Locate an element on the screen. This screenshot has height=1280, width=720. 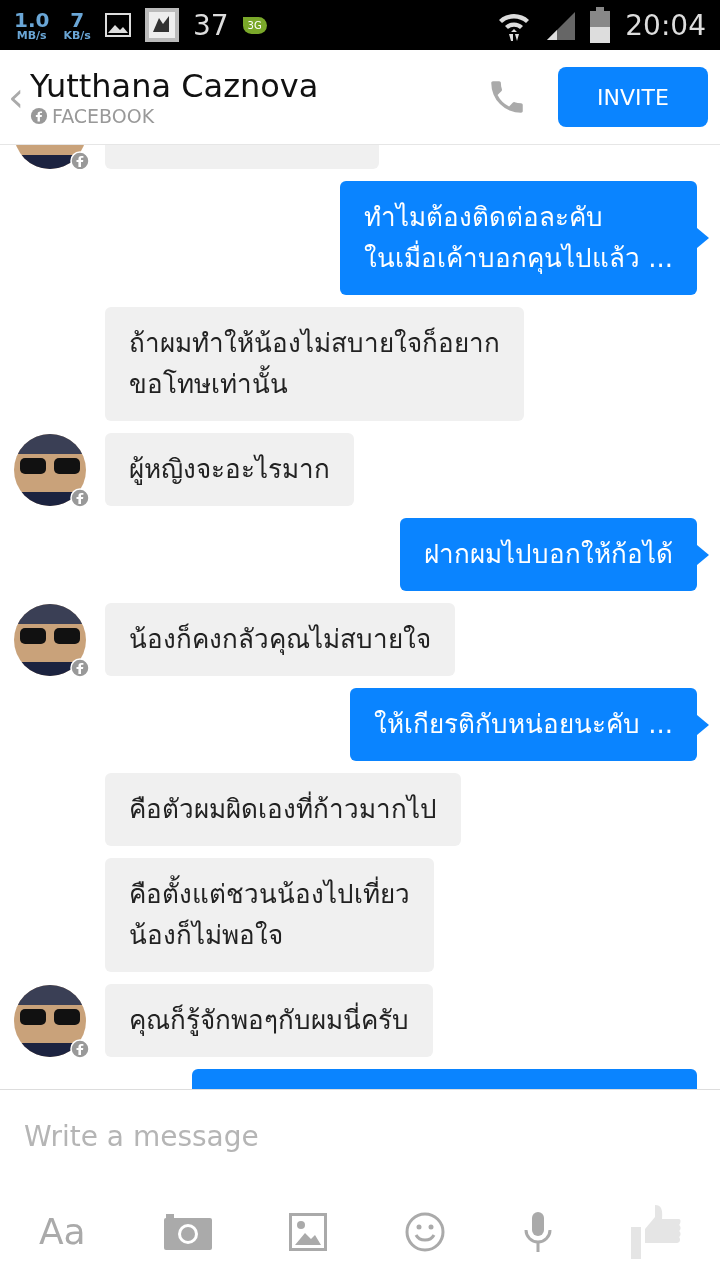
message-bubble: ผู้หญิงจะอะไรมาก is located at coordinates (229, 469).